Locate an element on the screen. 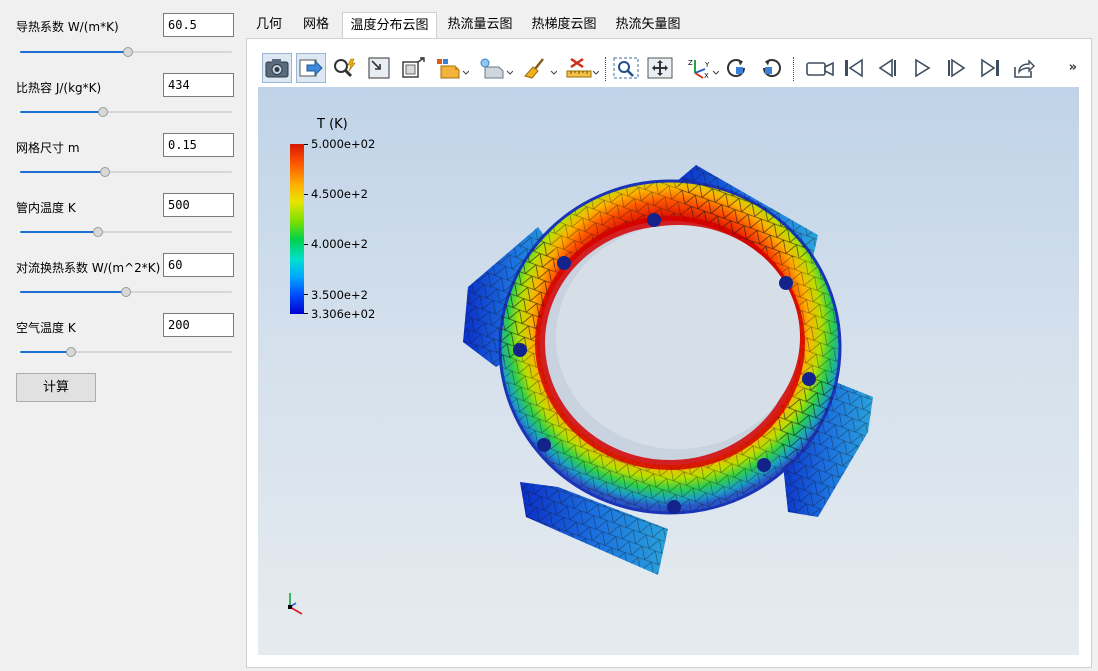 This screenshot has height=671, width=1098. clear-brush-icon is located at coordinates (540, 68).